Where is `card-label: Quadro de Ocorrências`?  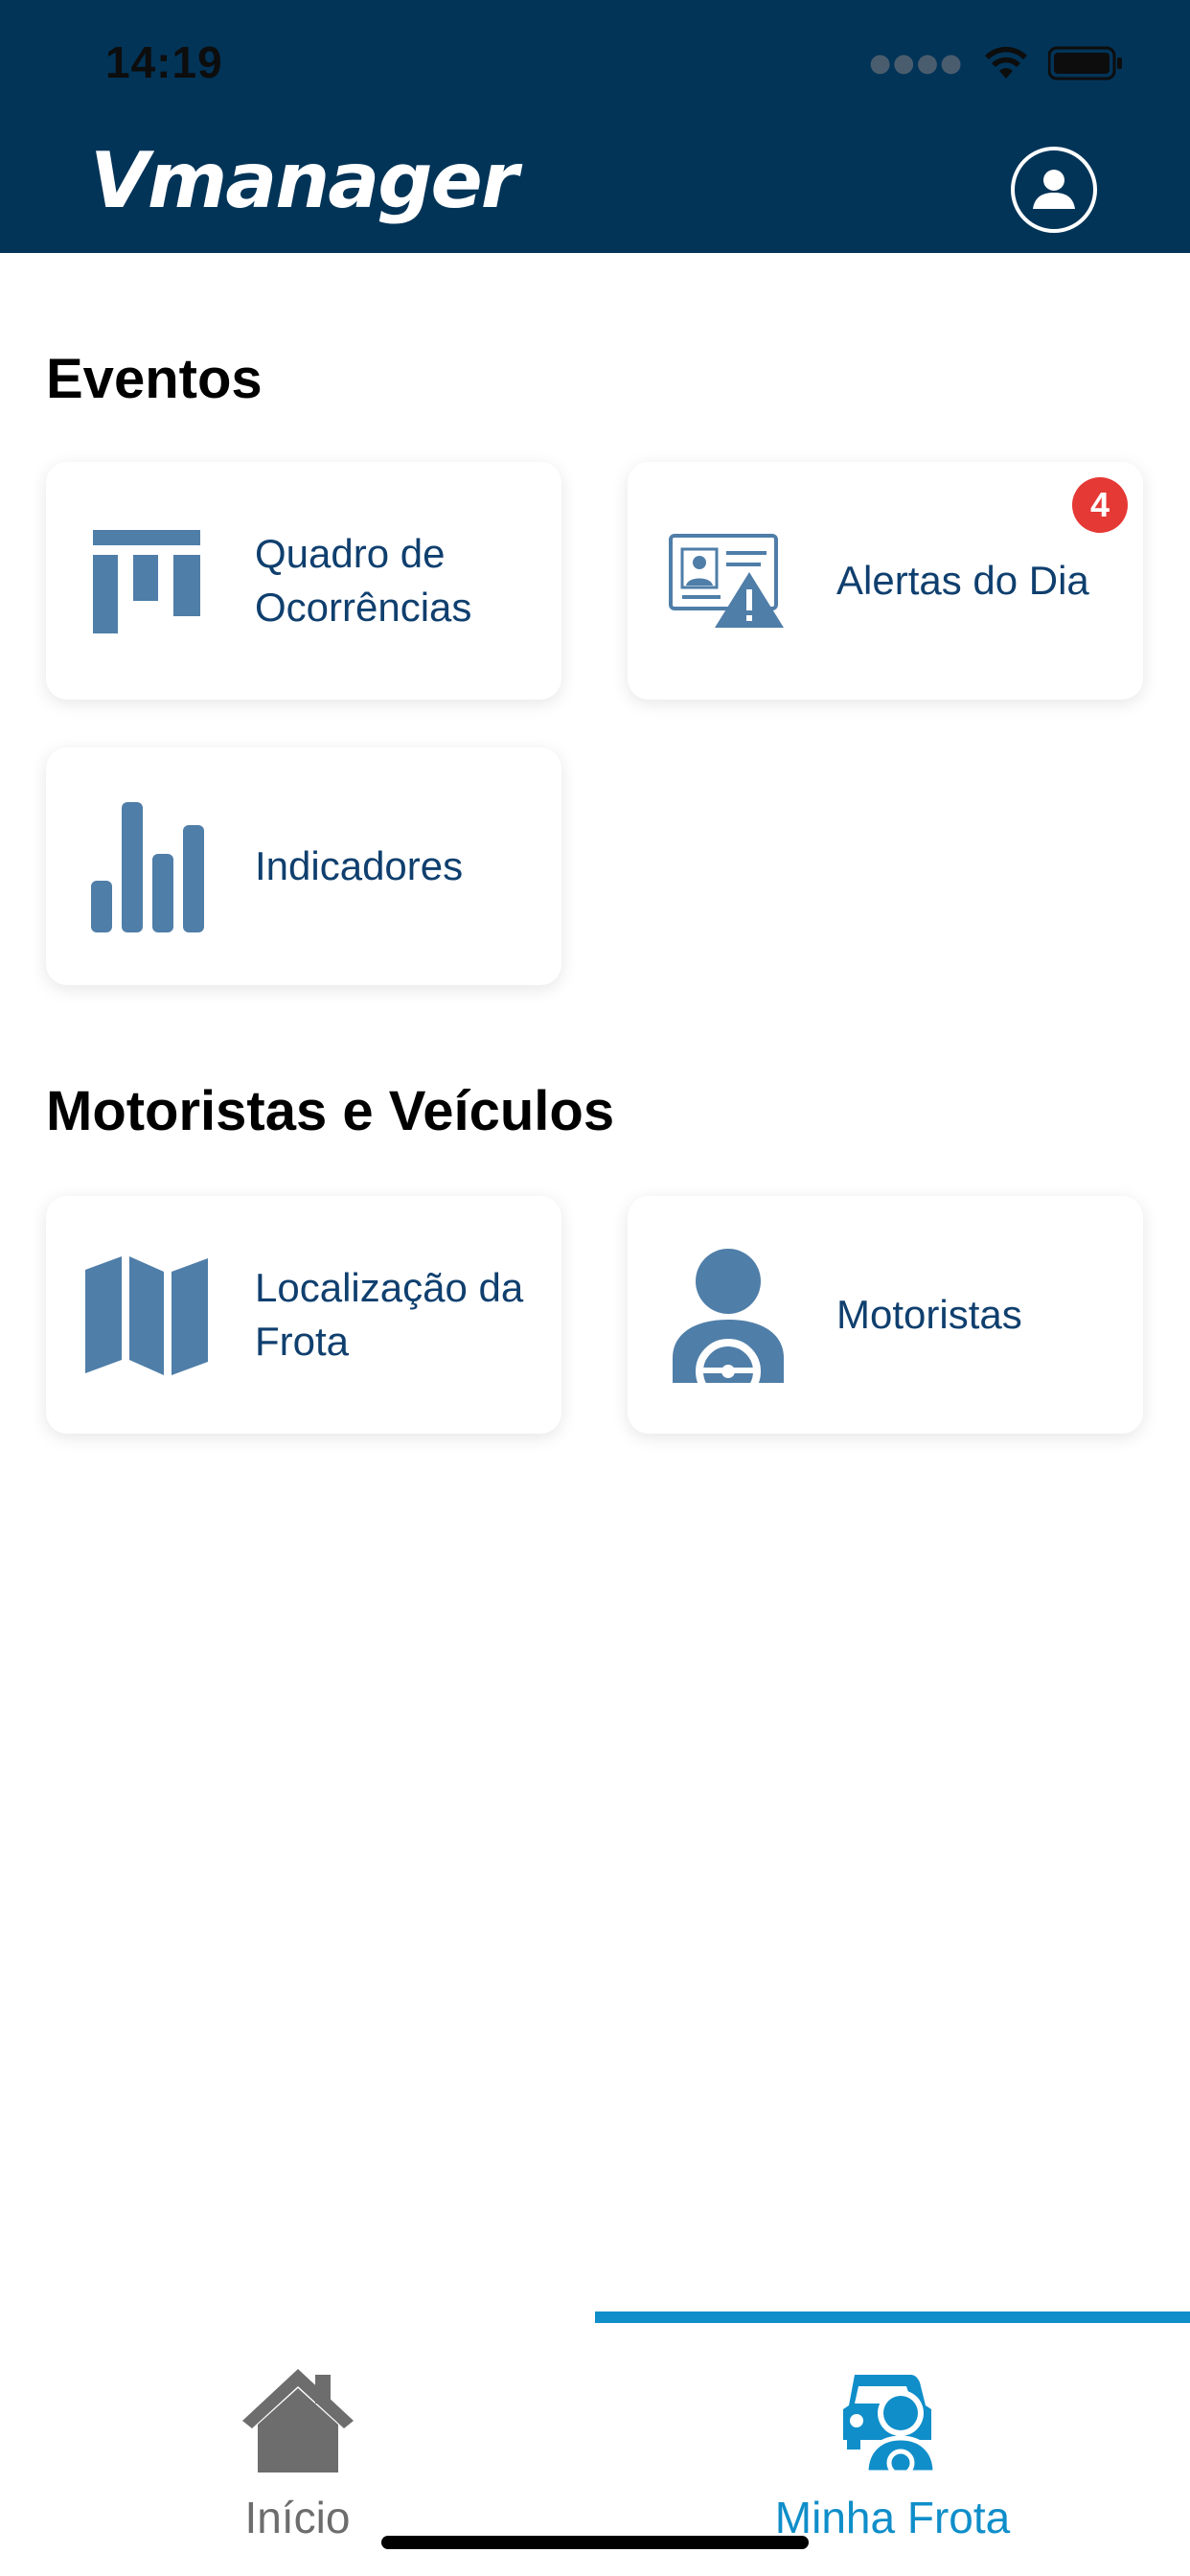 card-label: Quadro de Ocorrências is located at coordinates (364, 580).